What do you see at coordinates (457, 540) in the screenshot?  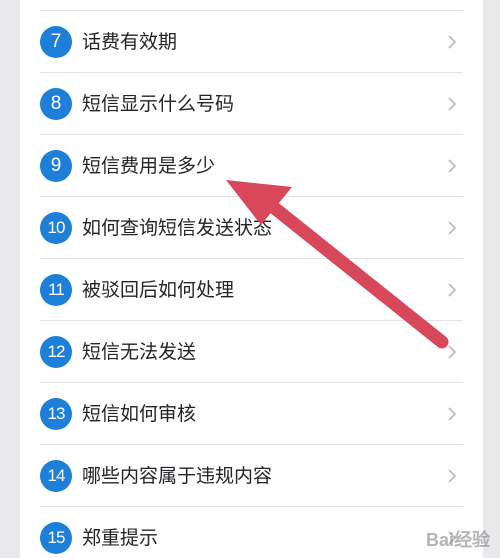 I see `watermark: Bai经验` at bounding box center [457, 540].